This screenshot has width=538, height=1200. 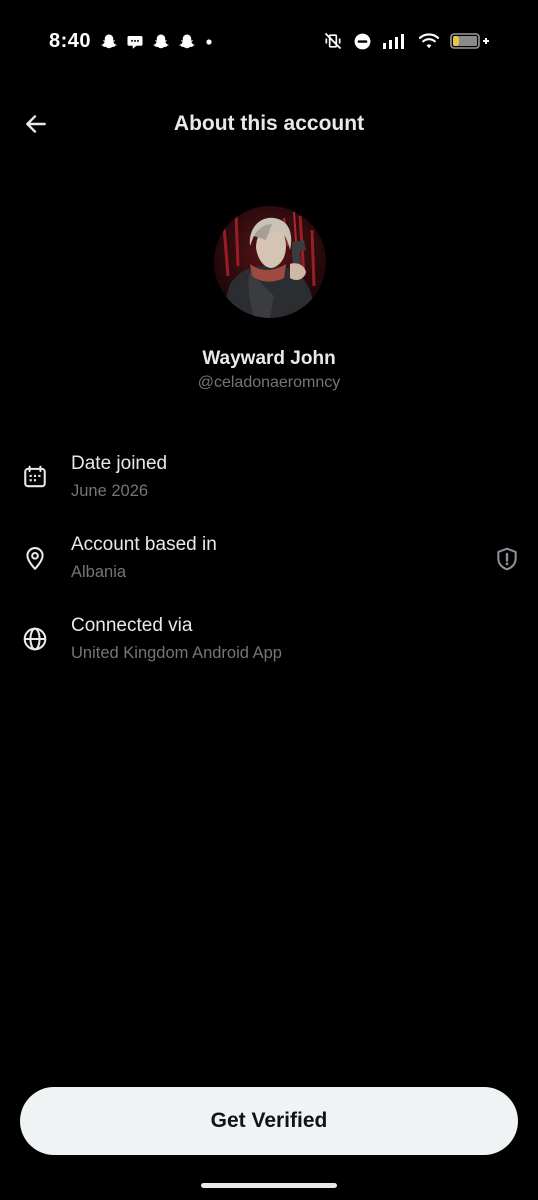 What do you see at coordinates (176, 653) in the screenshot?
I see `connected-via-value: United Kingdom Android App` at bounding box center [176, 653].